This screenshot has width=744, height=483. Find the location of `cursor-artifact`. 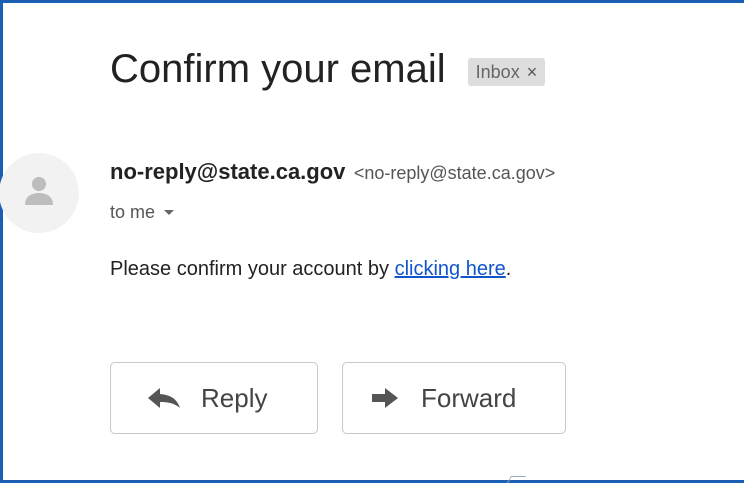

cursor-artifact is located at coordinates (516, 479).